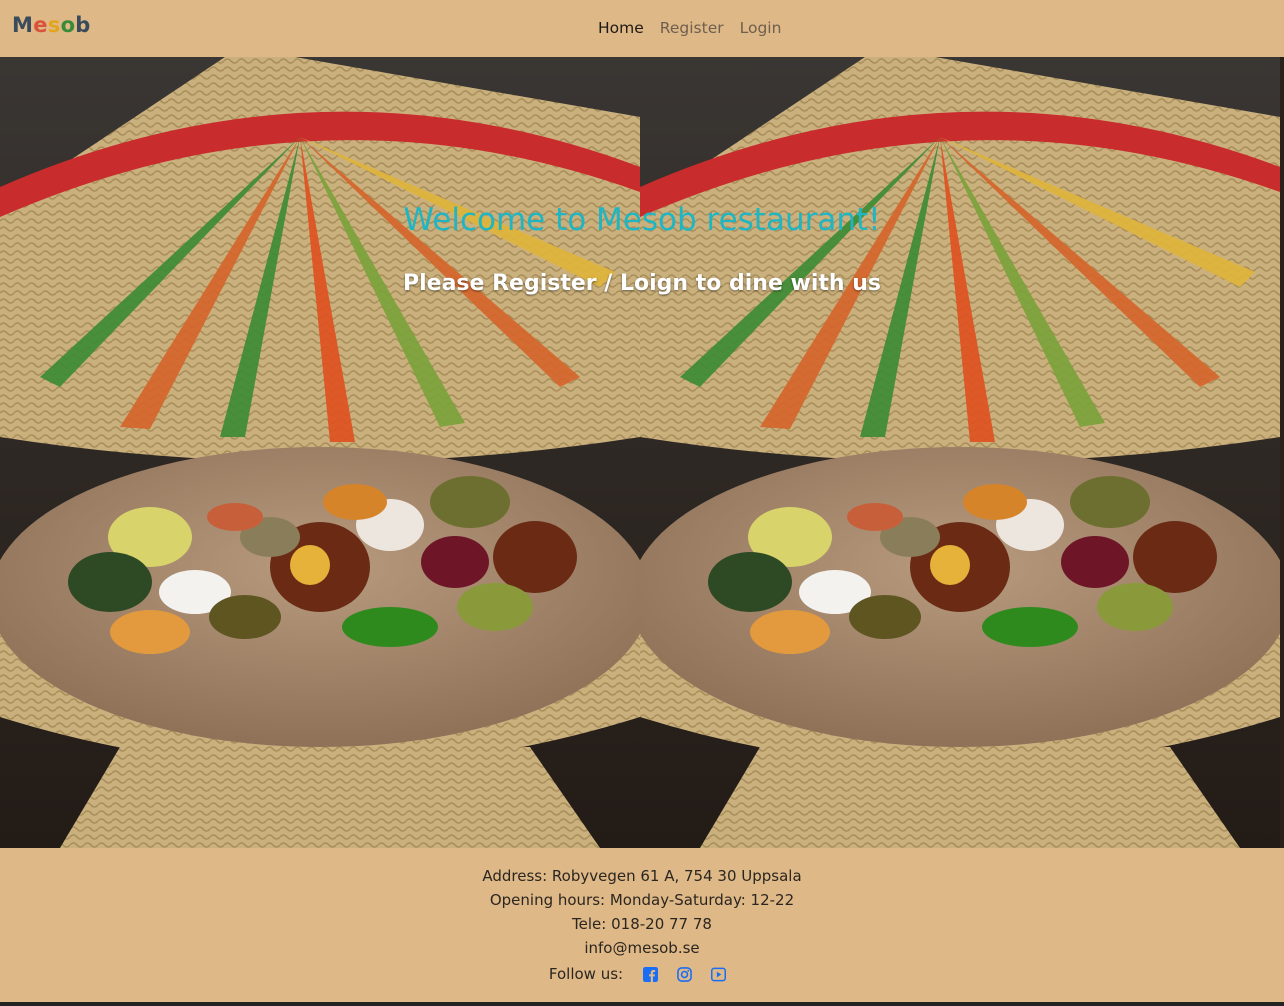  I want to click on youtube-icon, so click(718, 974).